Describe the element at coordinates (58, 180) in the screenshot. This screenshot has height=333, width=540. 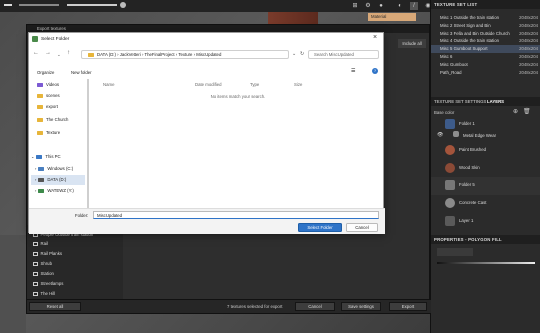
I see `nav-item-drive-selected: › DATA (D:)` at that location.